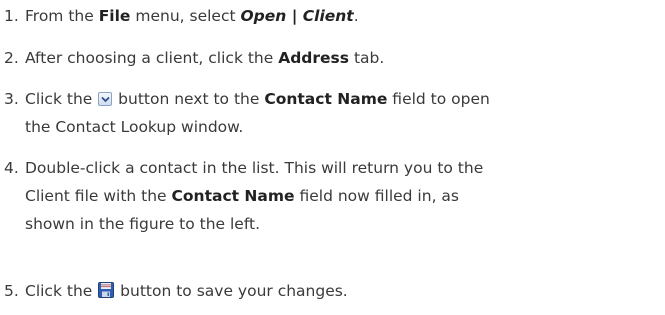 The height and width of the screenshot is (315, 665). What do you see at coordinates (314, 58) in the screenshot?
I see `tab-name: Address` at bounding box center [314, 58].